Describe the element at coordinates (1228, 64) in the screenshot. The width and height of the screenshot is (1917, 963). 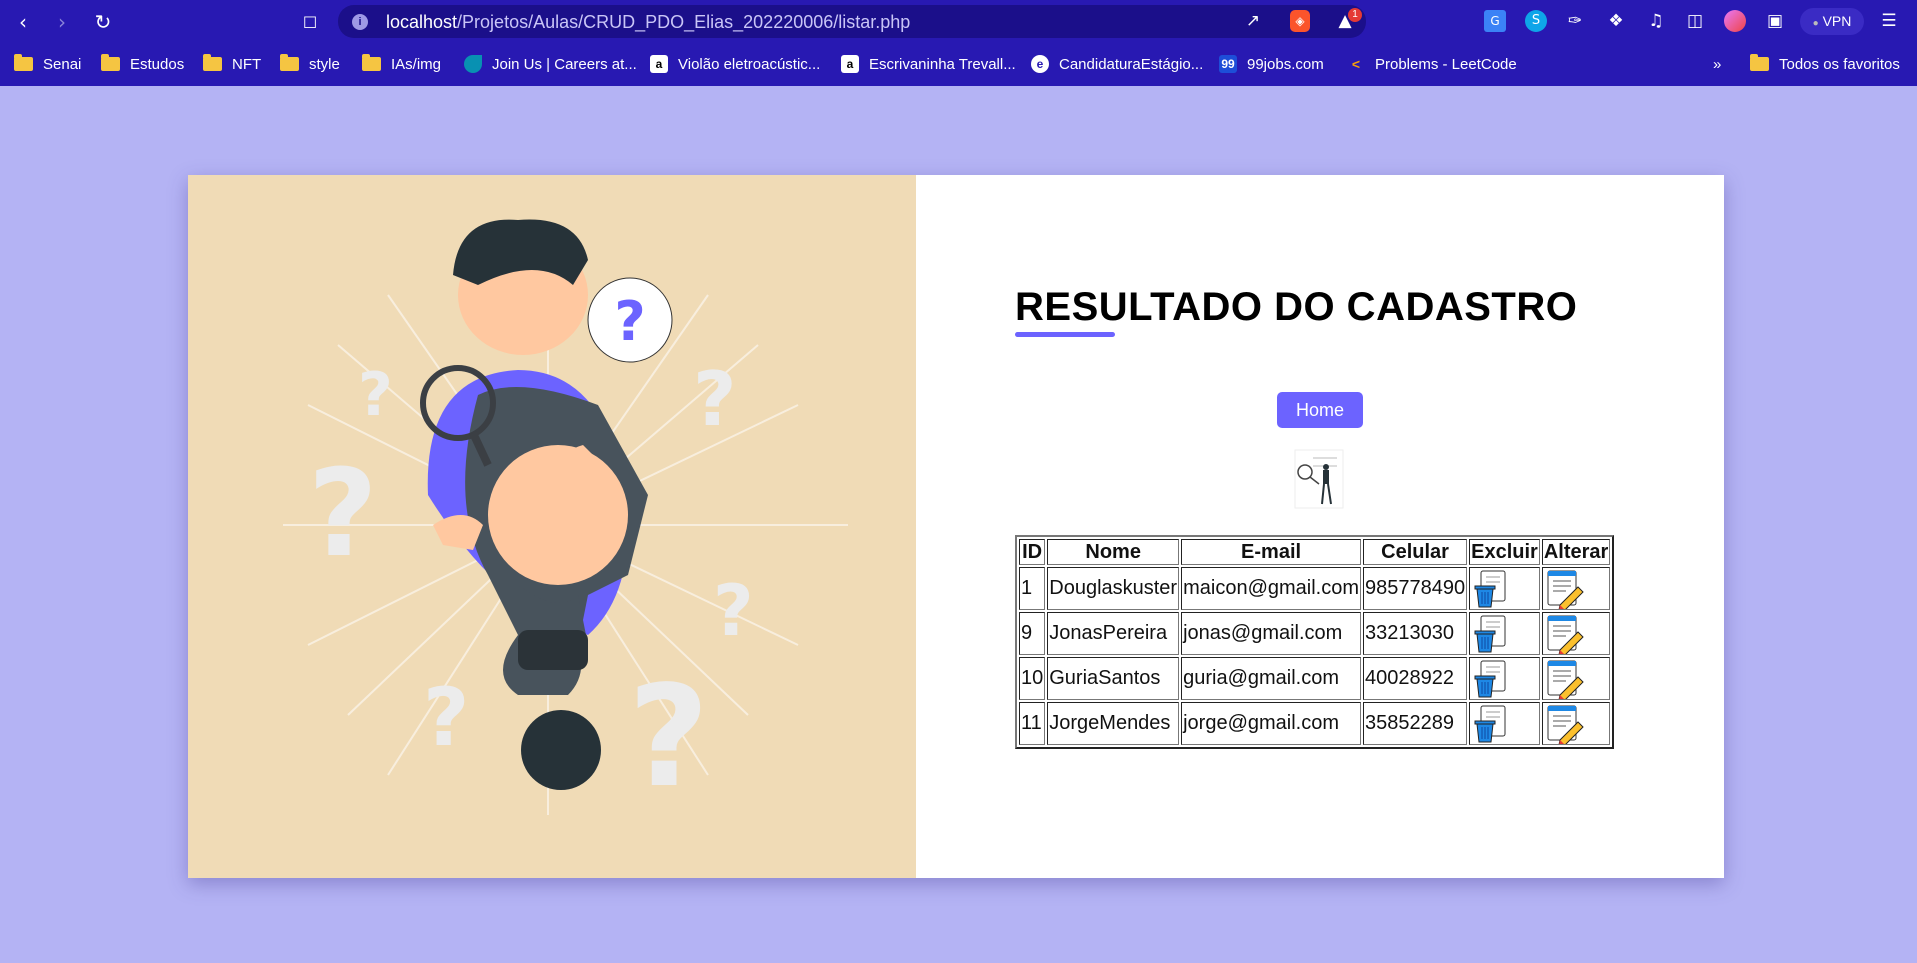
I see `site-icon: 99` at that location.